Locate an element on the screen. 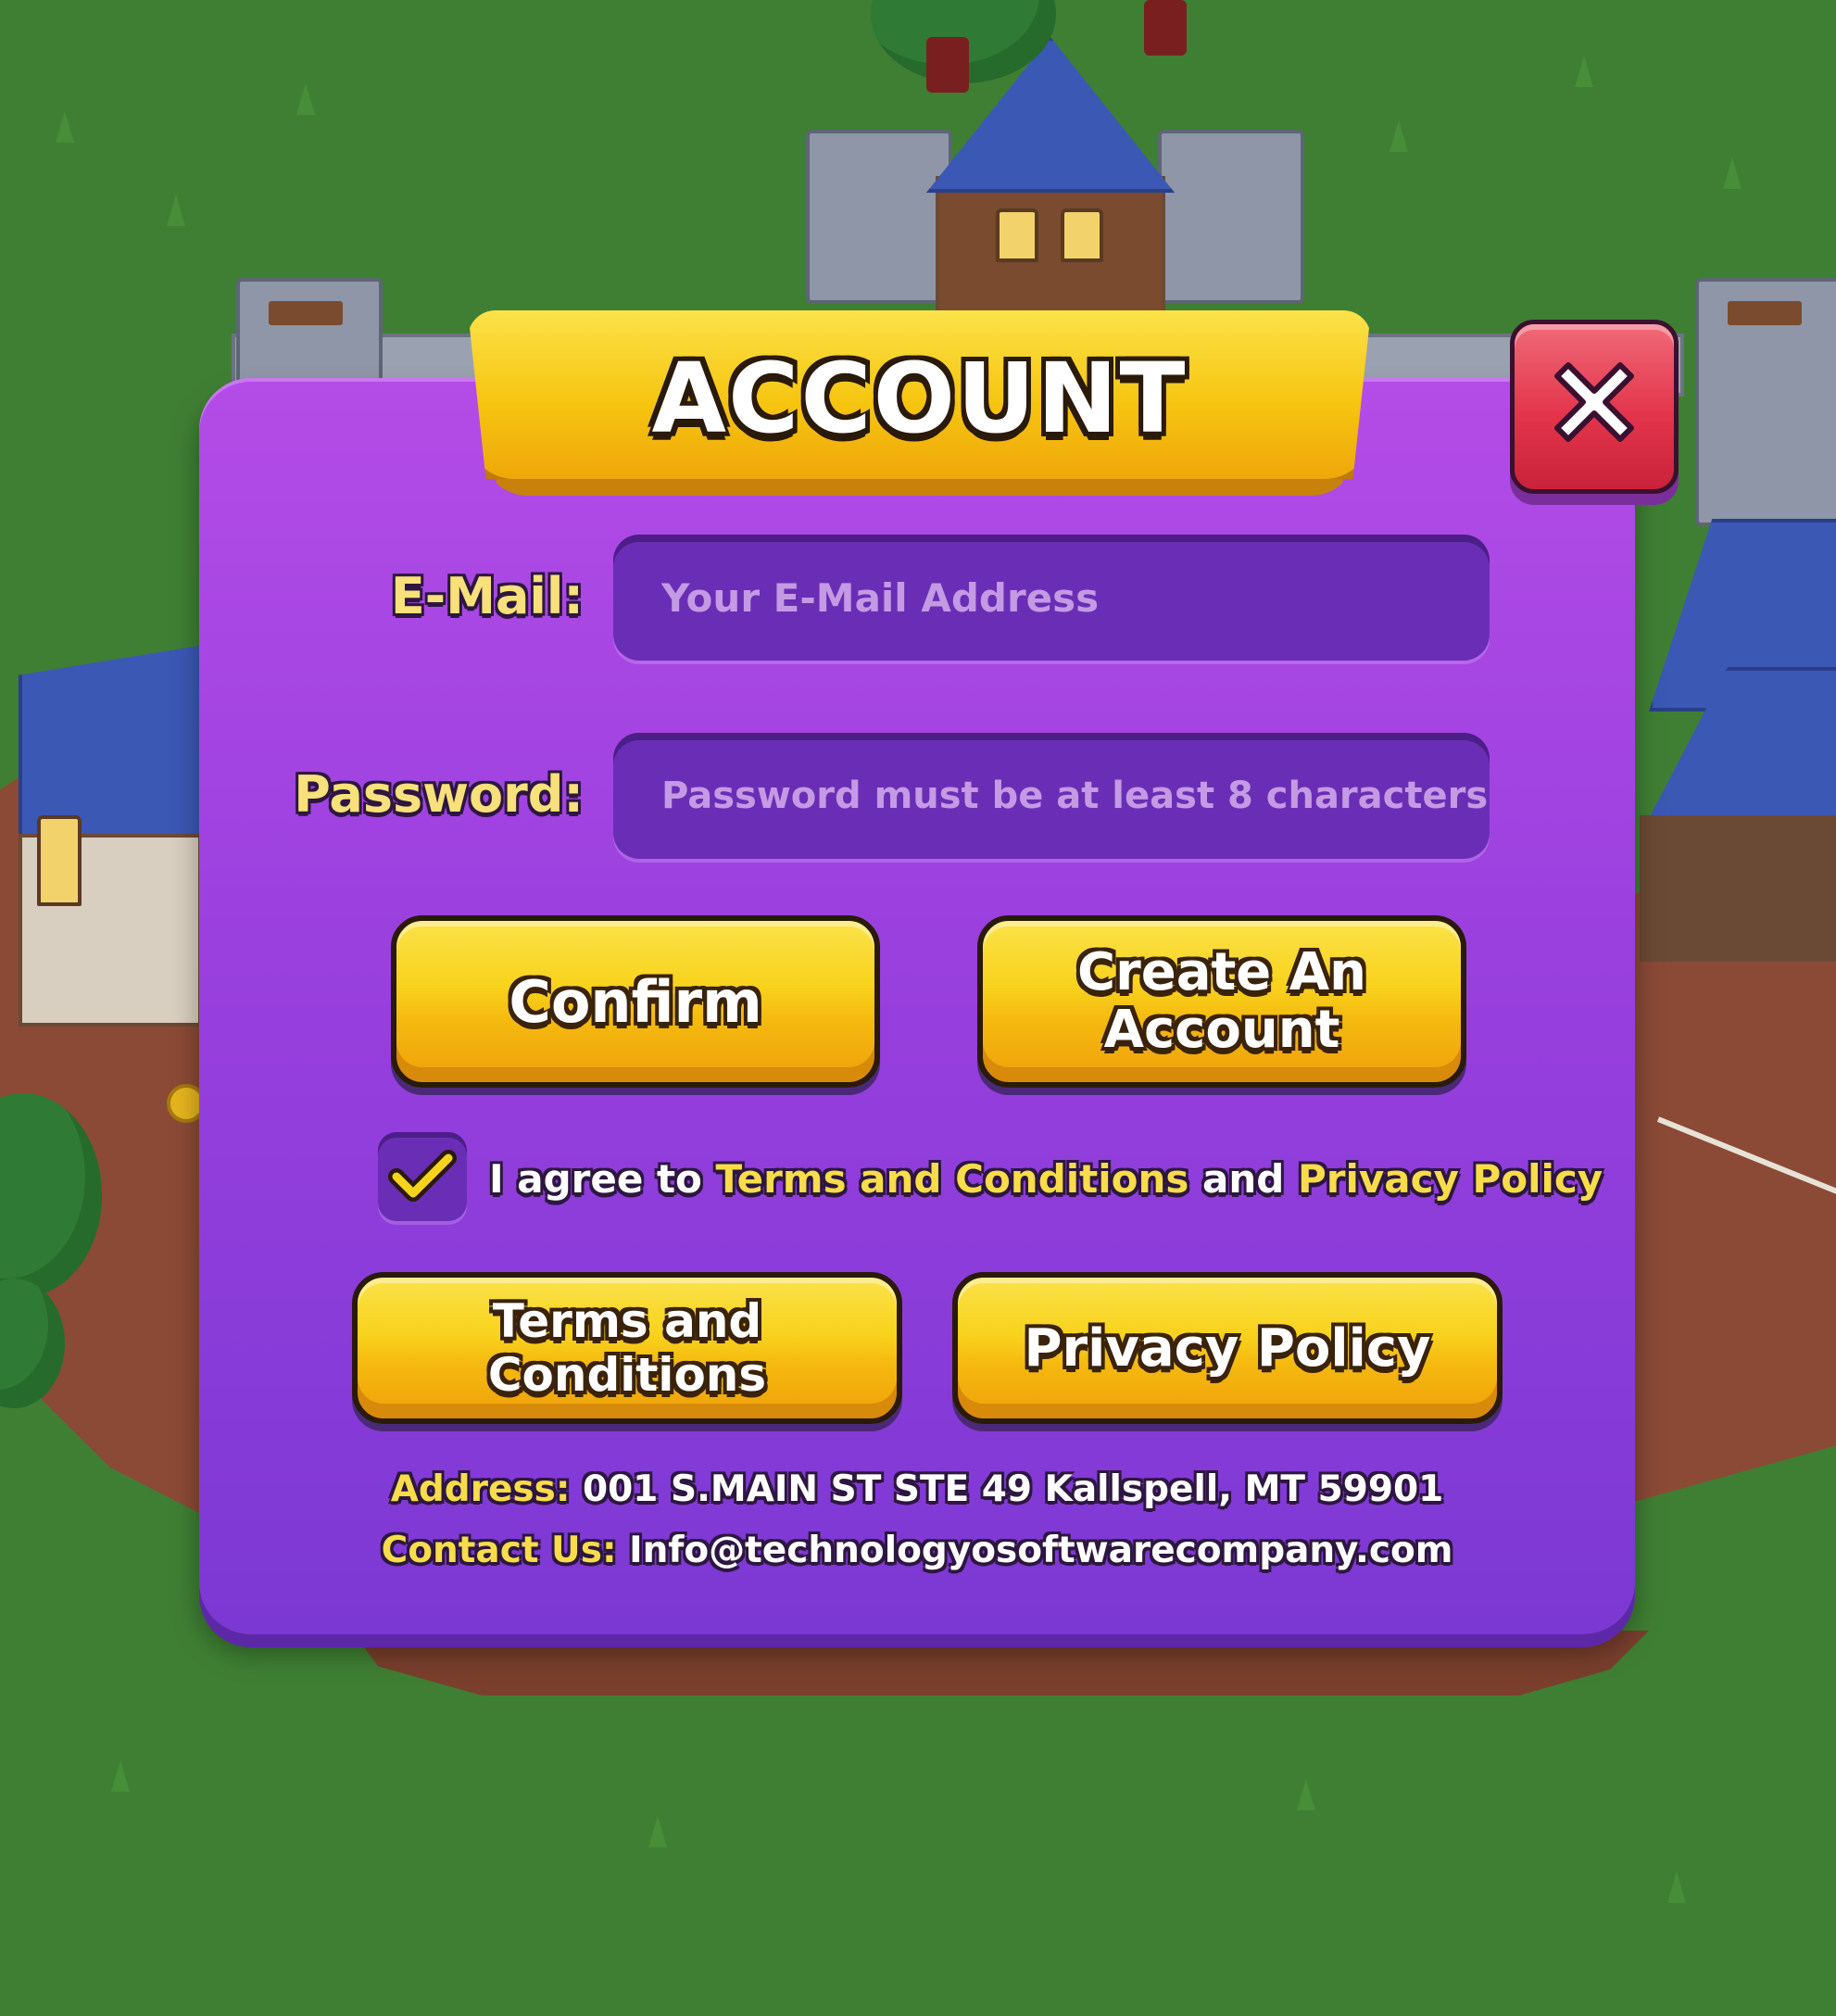 The image size is (1836, 2016). close-x-icon is located at coordinates (1594, 402).